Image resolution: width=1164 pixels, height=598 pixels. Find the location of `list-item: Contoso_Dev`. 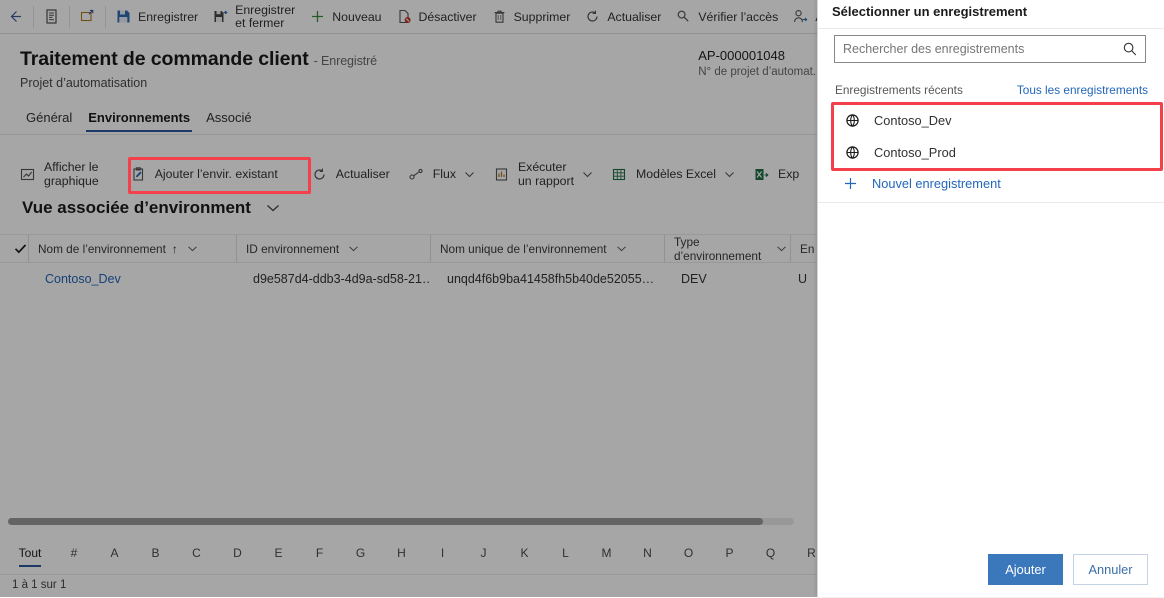

list-item: Contoso_Dev is located at coordinates (992, 120).